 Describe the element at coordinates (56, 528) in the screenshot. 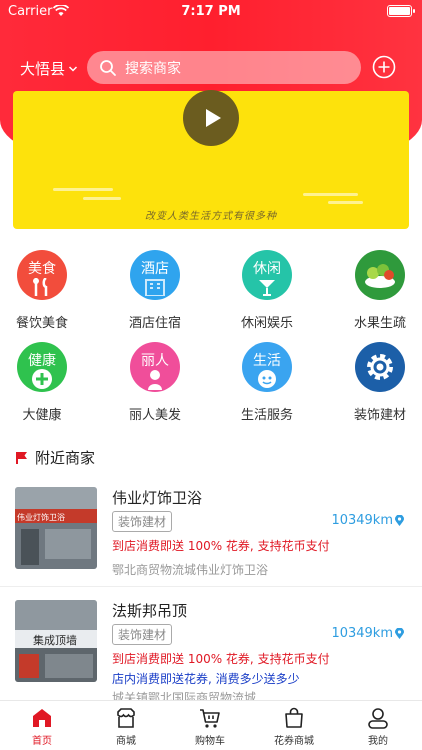

I see `merchant-photo: 伟业灯饰卫浴` at that location.